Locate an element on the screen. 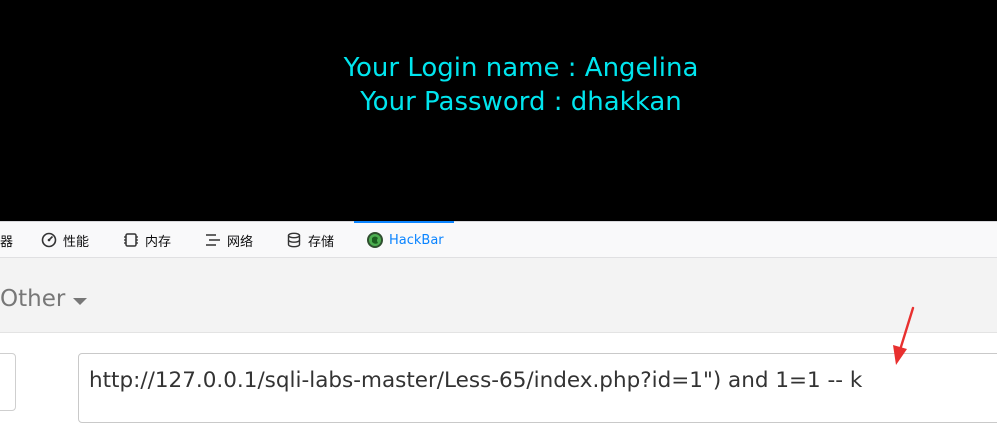  tab-performance: 性能 is located at coordinates (64, 240).